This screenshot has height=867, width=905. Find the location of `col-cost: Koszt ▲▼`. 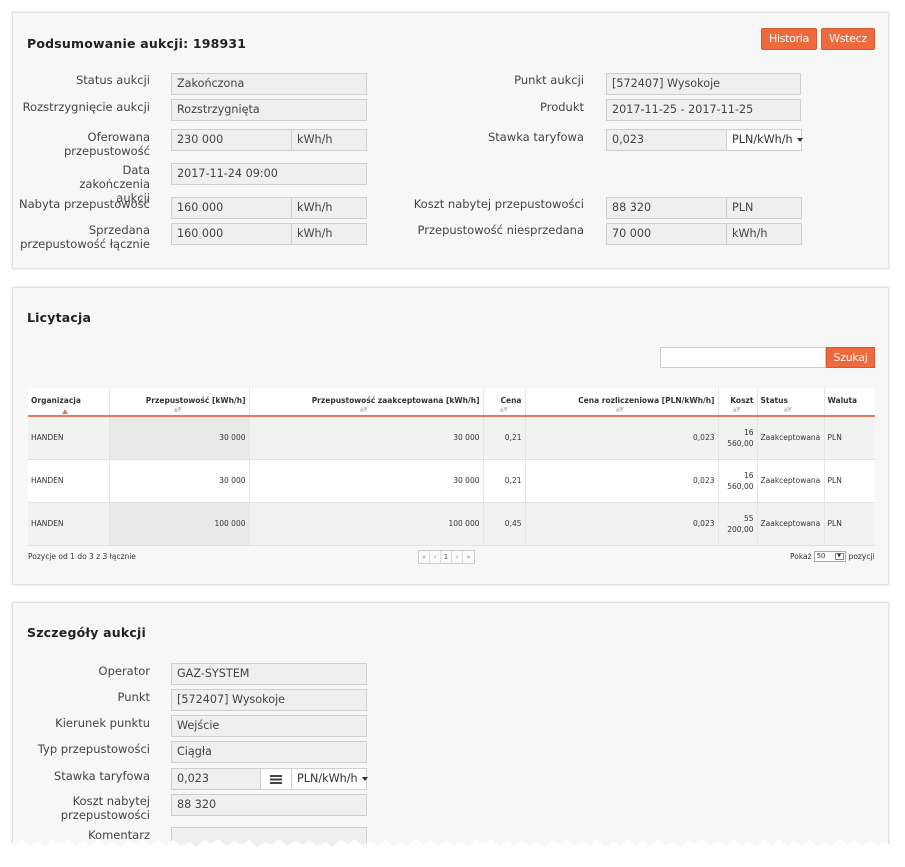

col-cost: Koszt ▲▼ is located at coordinates (738, 402).